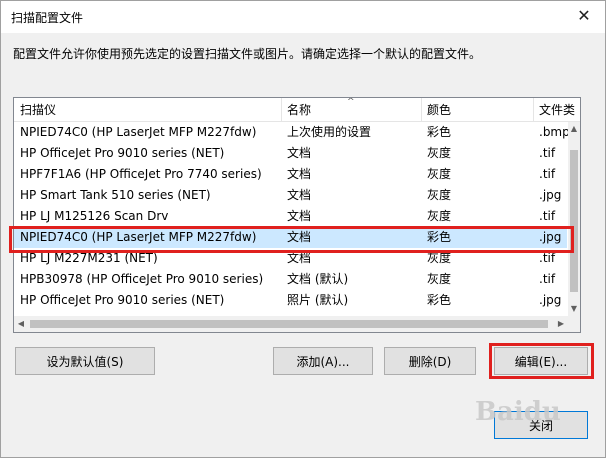 Image resolution: width=606 pixels, height=458 pixels. I want to click on cell-name: 上次使用的设置, so click(329, 132).